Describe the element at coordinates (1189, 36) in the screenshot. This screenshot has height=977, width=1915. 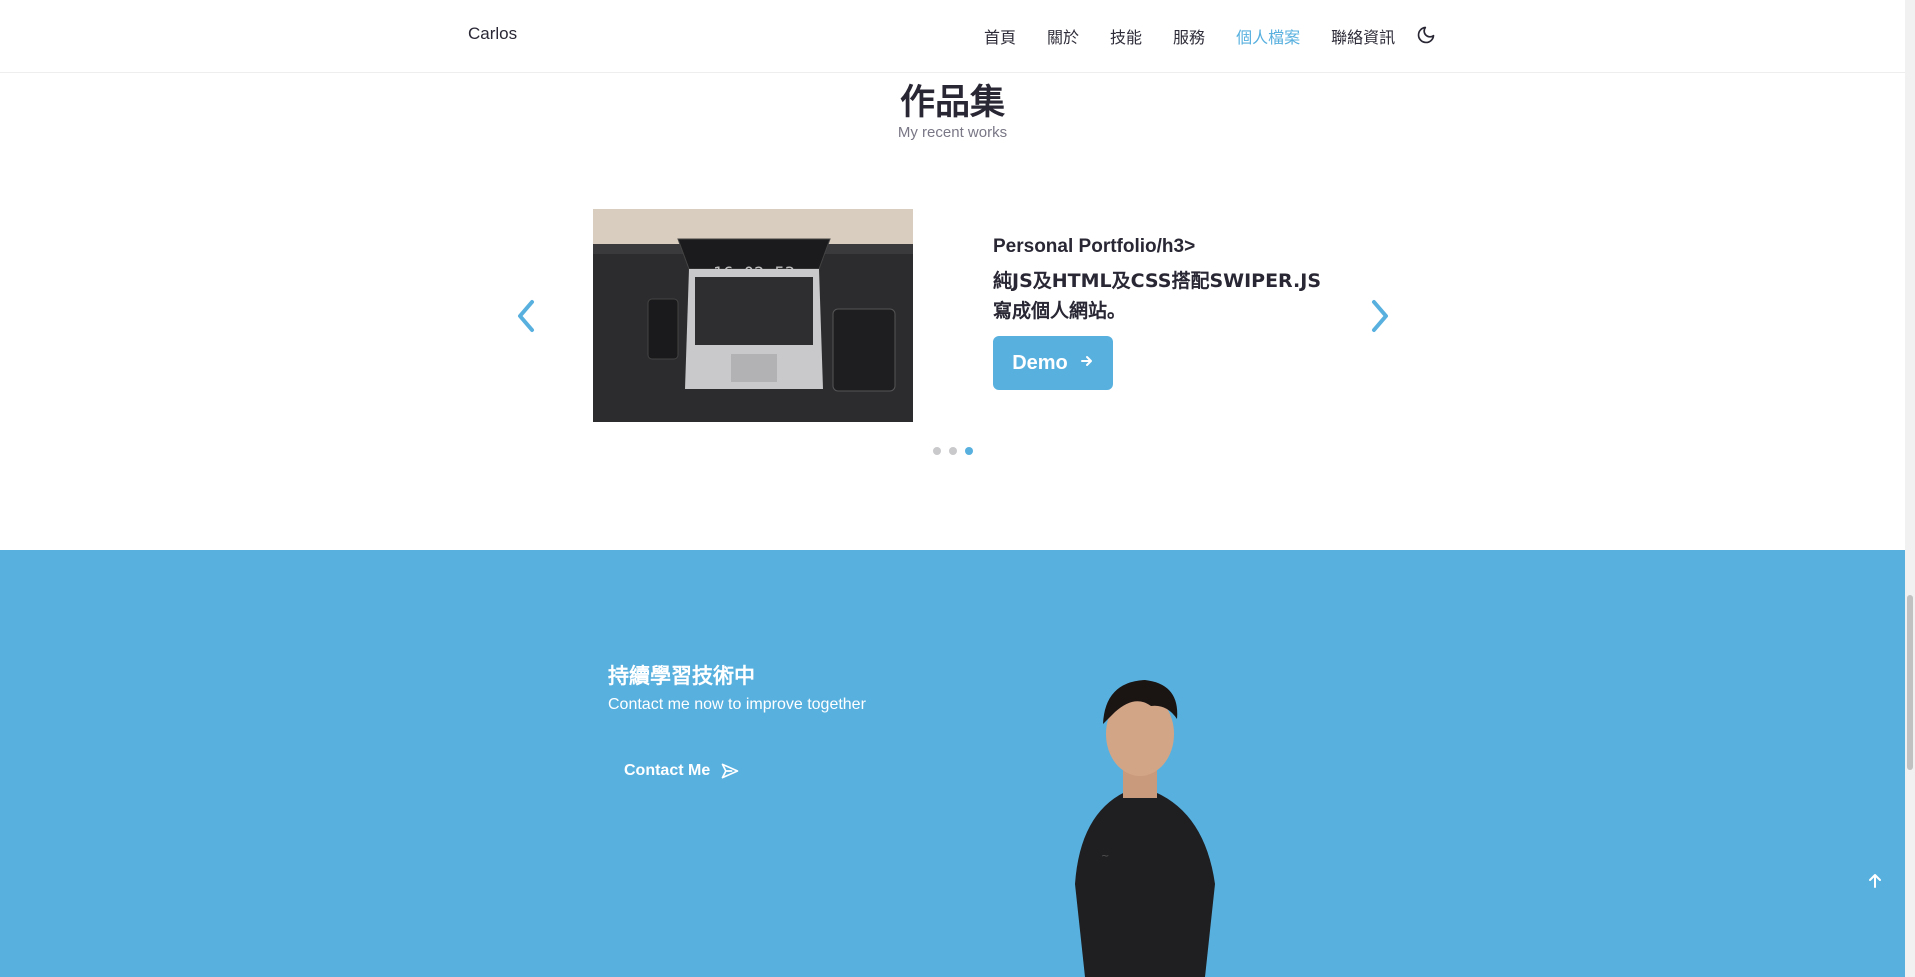
I see `nav-services: 服務` at that location.